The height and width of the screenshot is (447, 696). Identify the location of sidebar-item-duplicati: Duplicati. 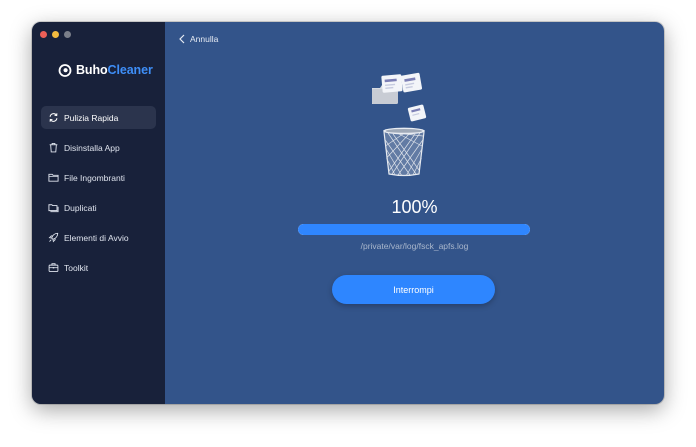
(98, 207).